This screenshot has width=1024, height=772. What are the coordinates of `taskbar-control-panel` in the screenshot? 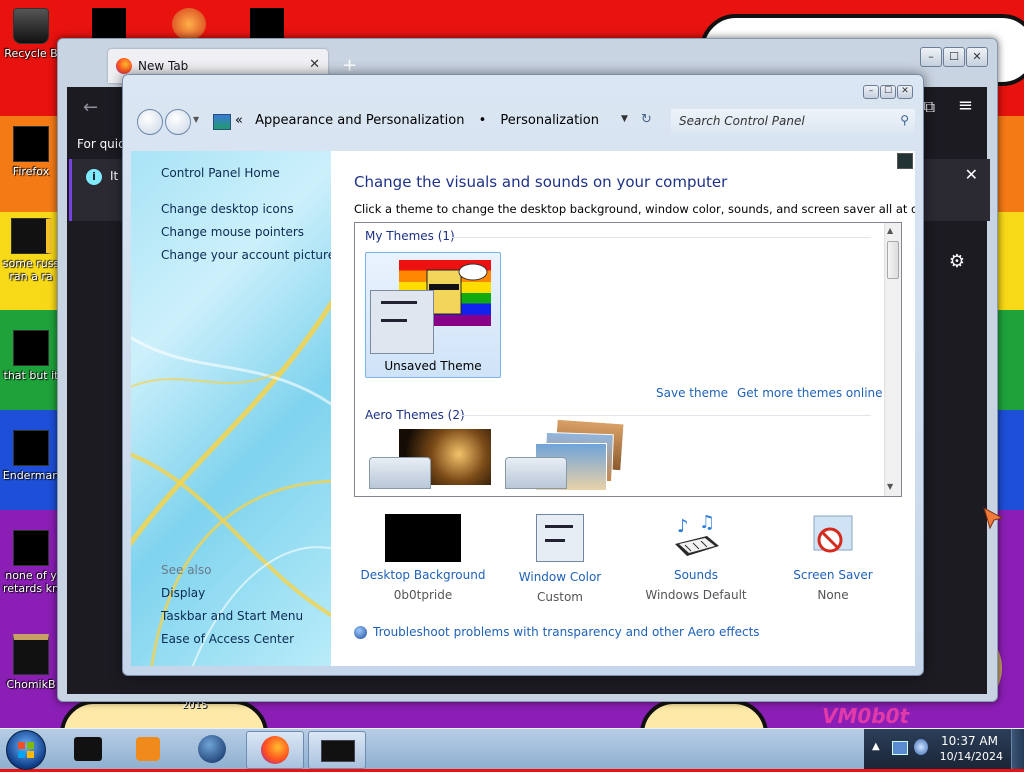 It's located at (337, 750).